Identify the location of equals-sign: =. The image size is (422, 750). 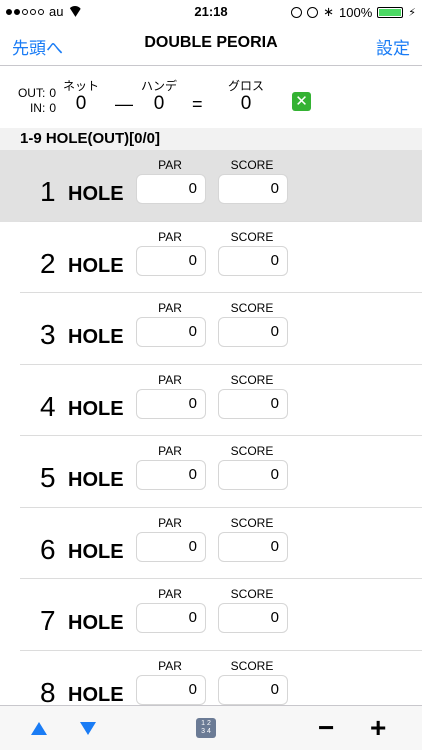
(197, 104).